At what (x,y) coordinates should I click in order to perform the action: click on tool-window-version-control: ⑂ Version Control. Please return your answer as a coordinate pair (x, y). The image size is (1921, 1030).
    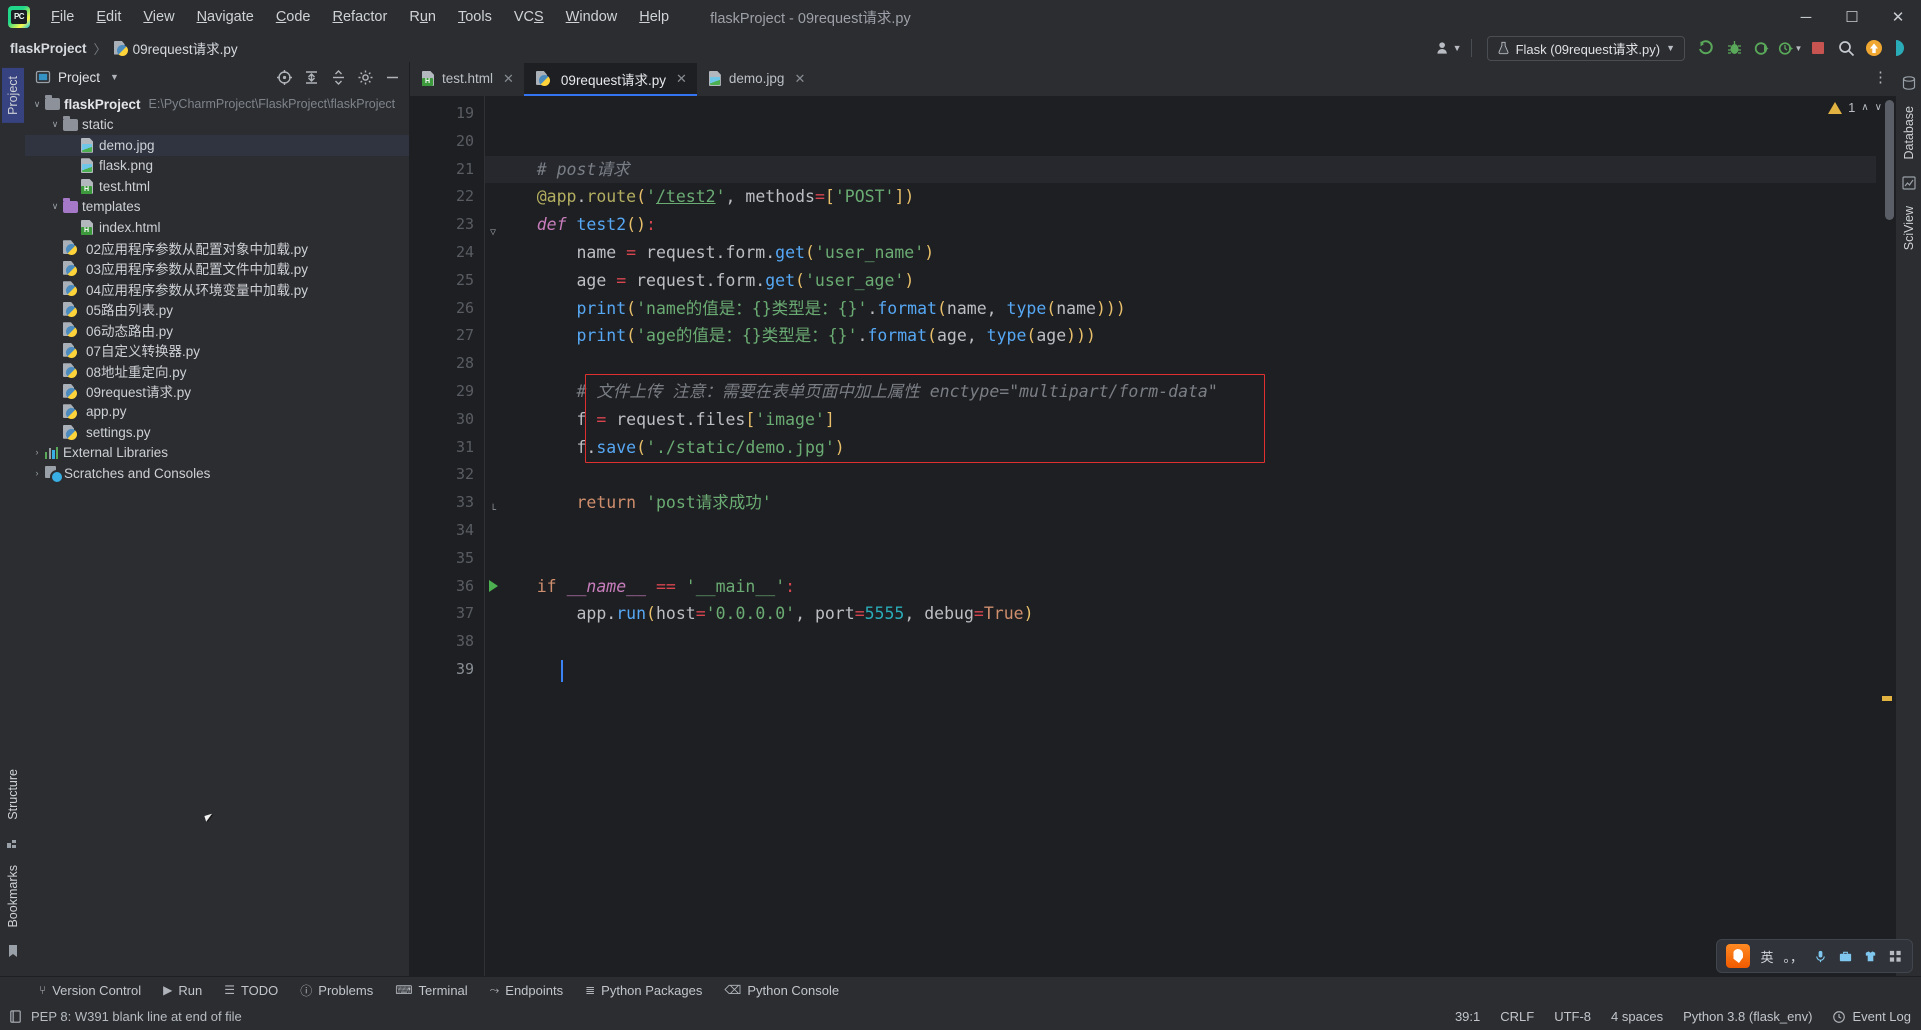
    Looking at the image, I should click on (90, 990).